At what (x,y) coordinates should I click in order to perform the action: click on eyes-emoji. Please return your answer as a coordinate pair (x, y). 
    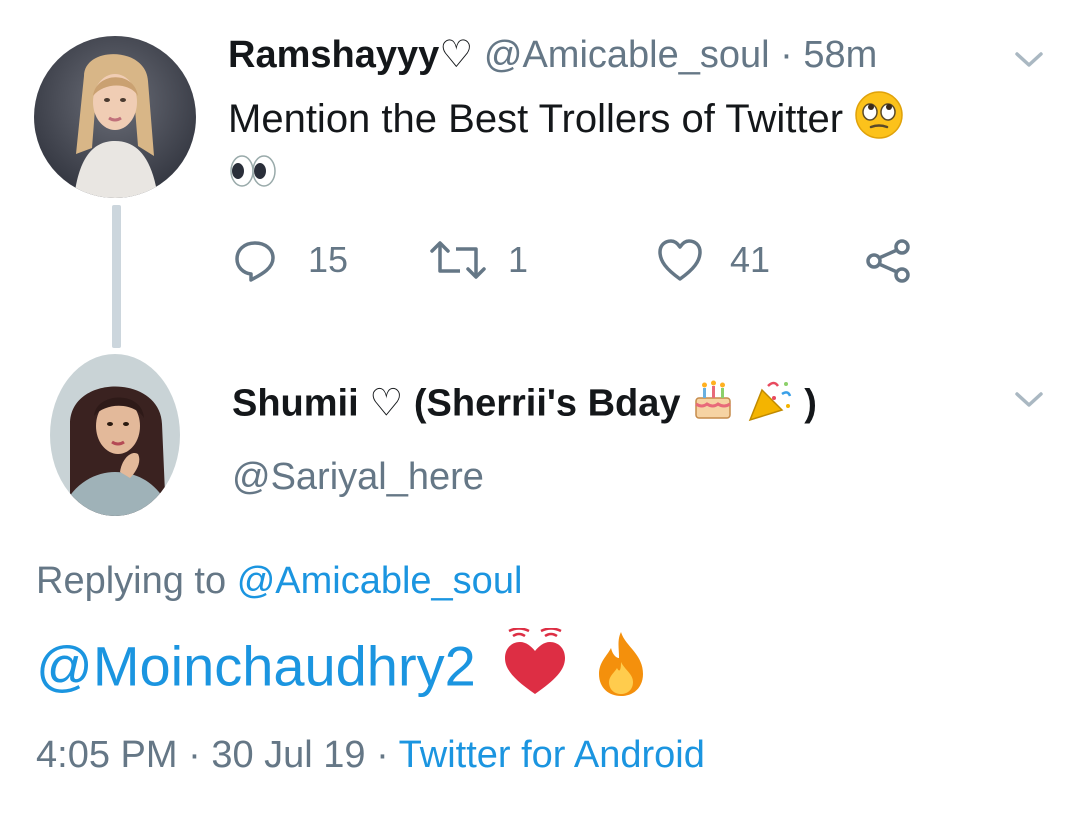
    Looking at the image, I should click on (253, 177).